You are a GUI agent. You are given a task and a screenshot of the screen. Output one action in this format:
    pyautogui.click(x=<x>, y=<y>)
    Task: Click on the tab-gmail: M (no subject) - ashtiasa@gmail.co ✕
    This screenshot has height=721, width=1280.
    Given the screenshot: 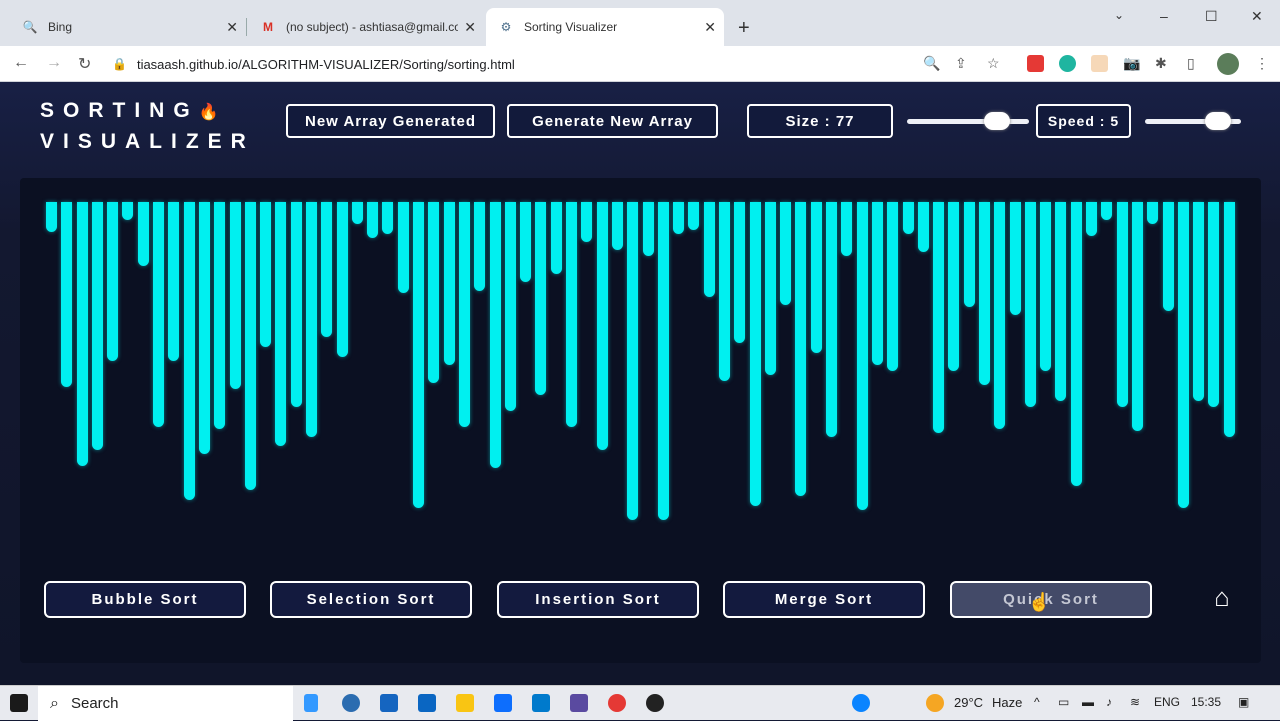 What is the action you would take?
    pyautogui.click(x=366, y=27)
    